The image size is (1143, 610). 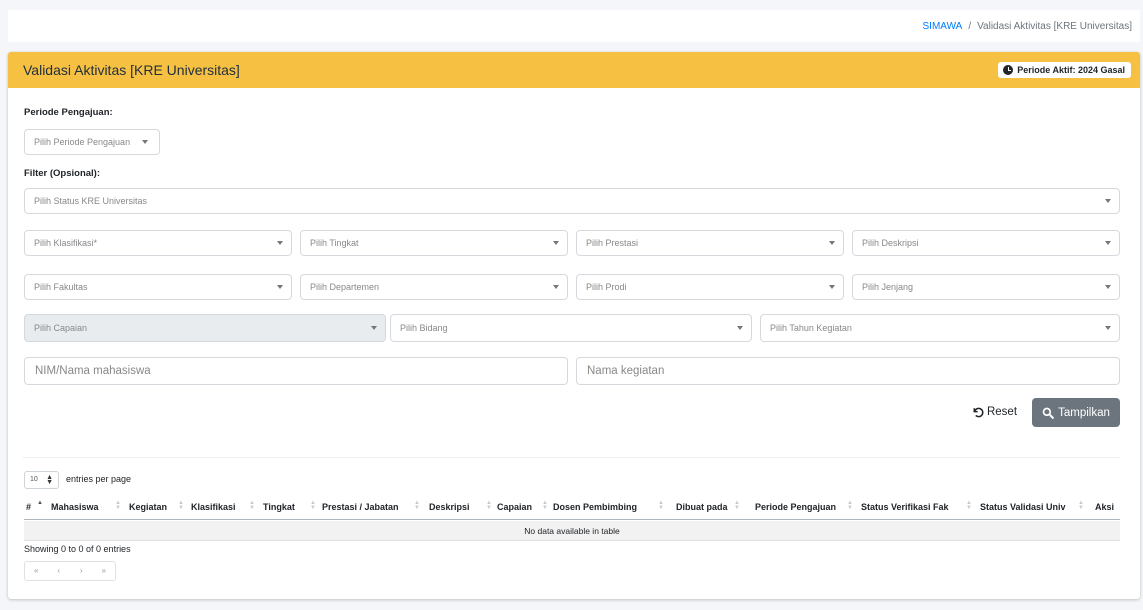 I want to click on active-period-badge: Periode Aktif: 2024 Gasal, so click(x=1064, y=70).